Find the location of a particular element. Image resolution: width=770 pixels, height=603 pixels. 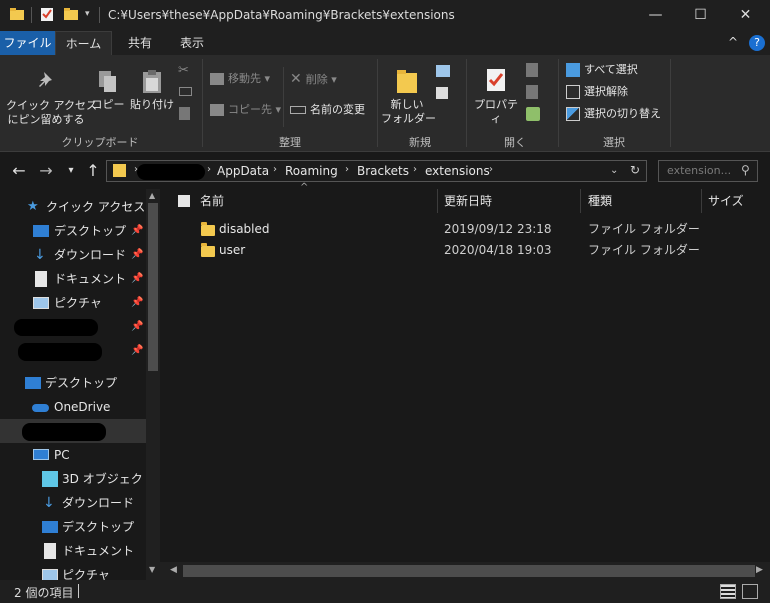

collapse-ribbon-icon: ^ is located at coordinates (733, 42).